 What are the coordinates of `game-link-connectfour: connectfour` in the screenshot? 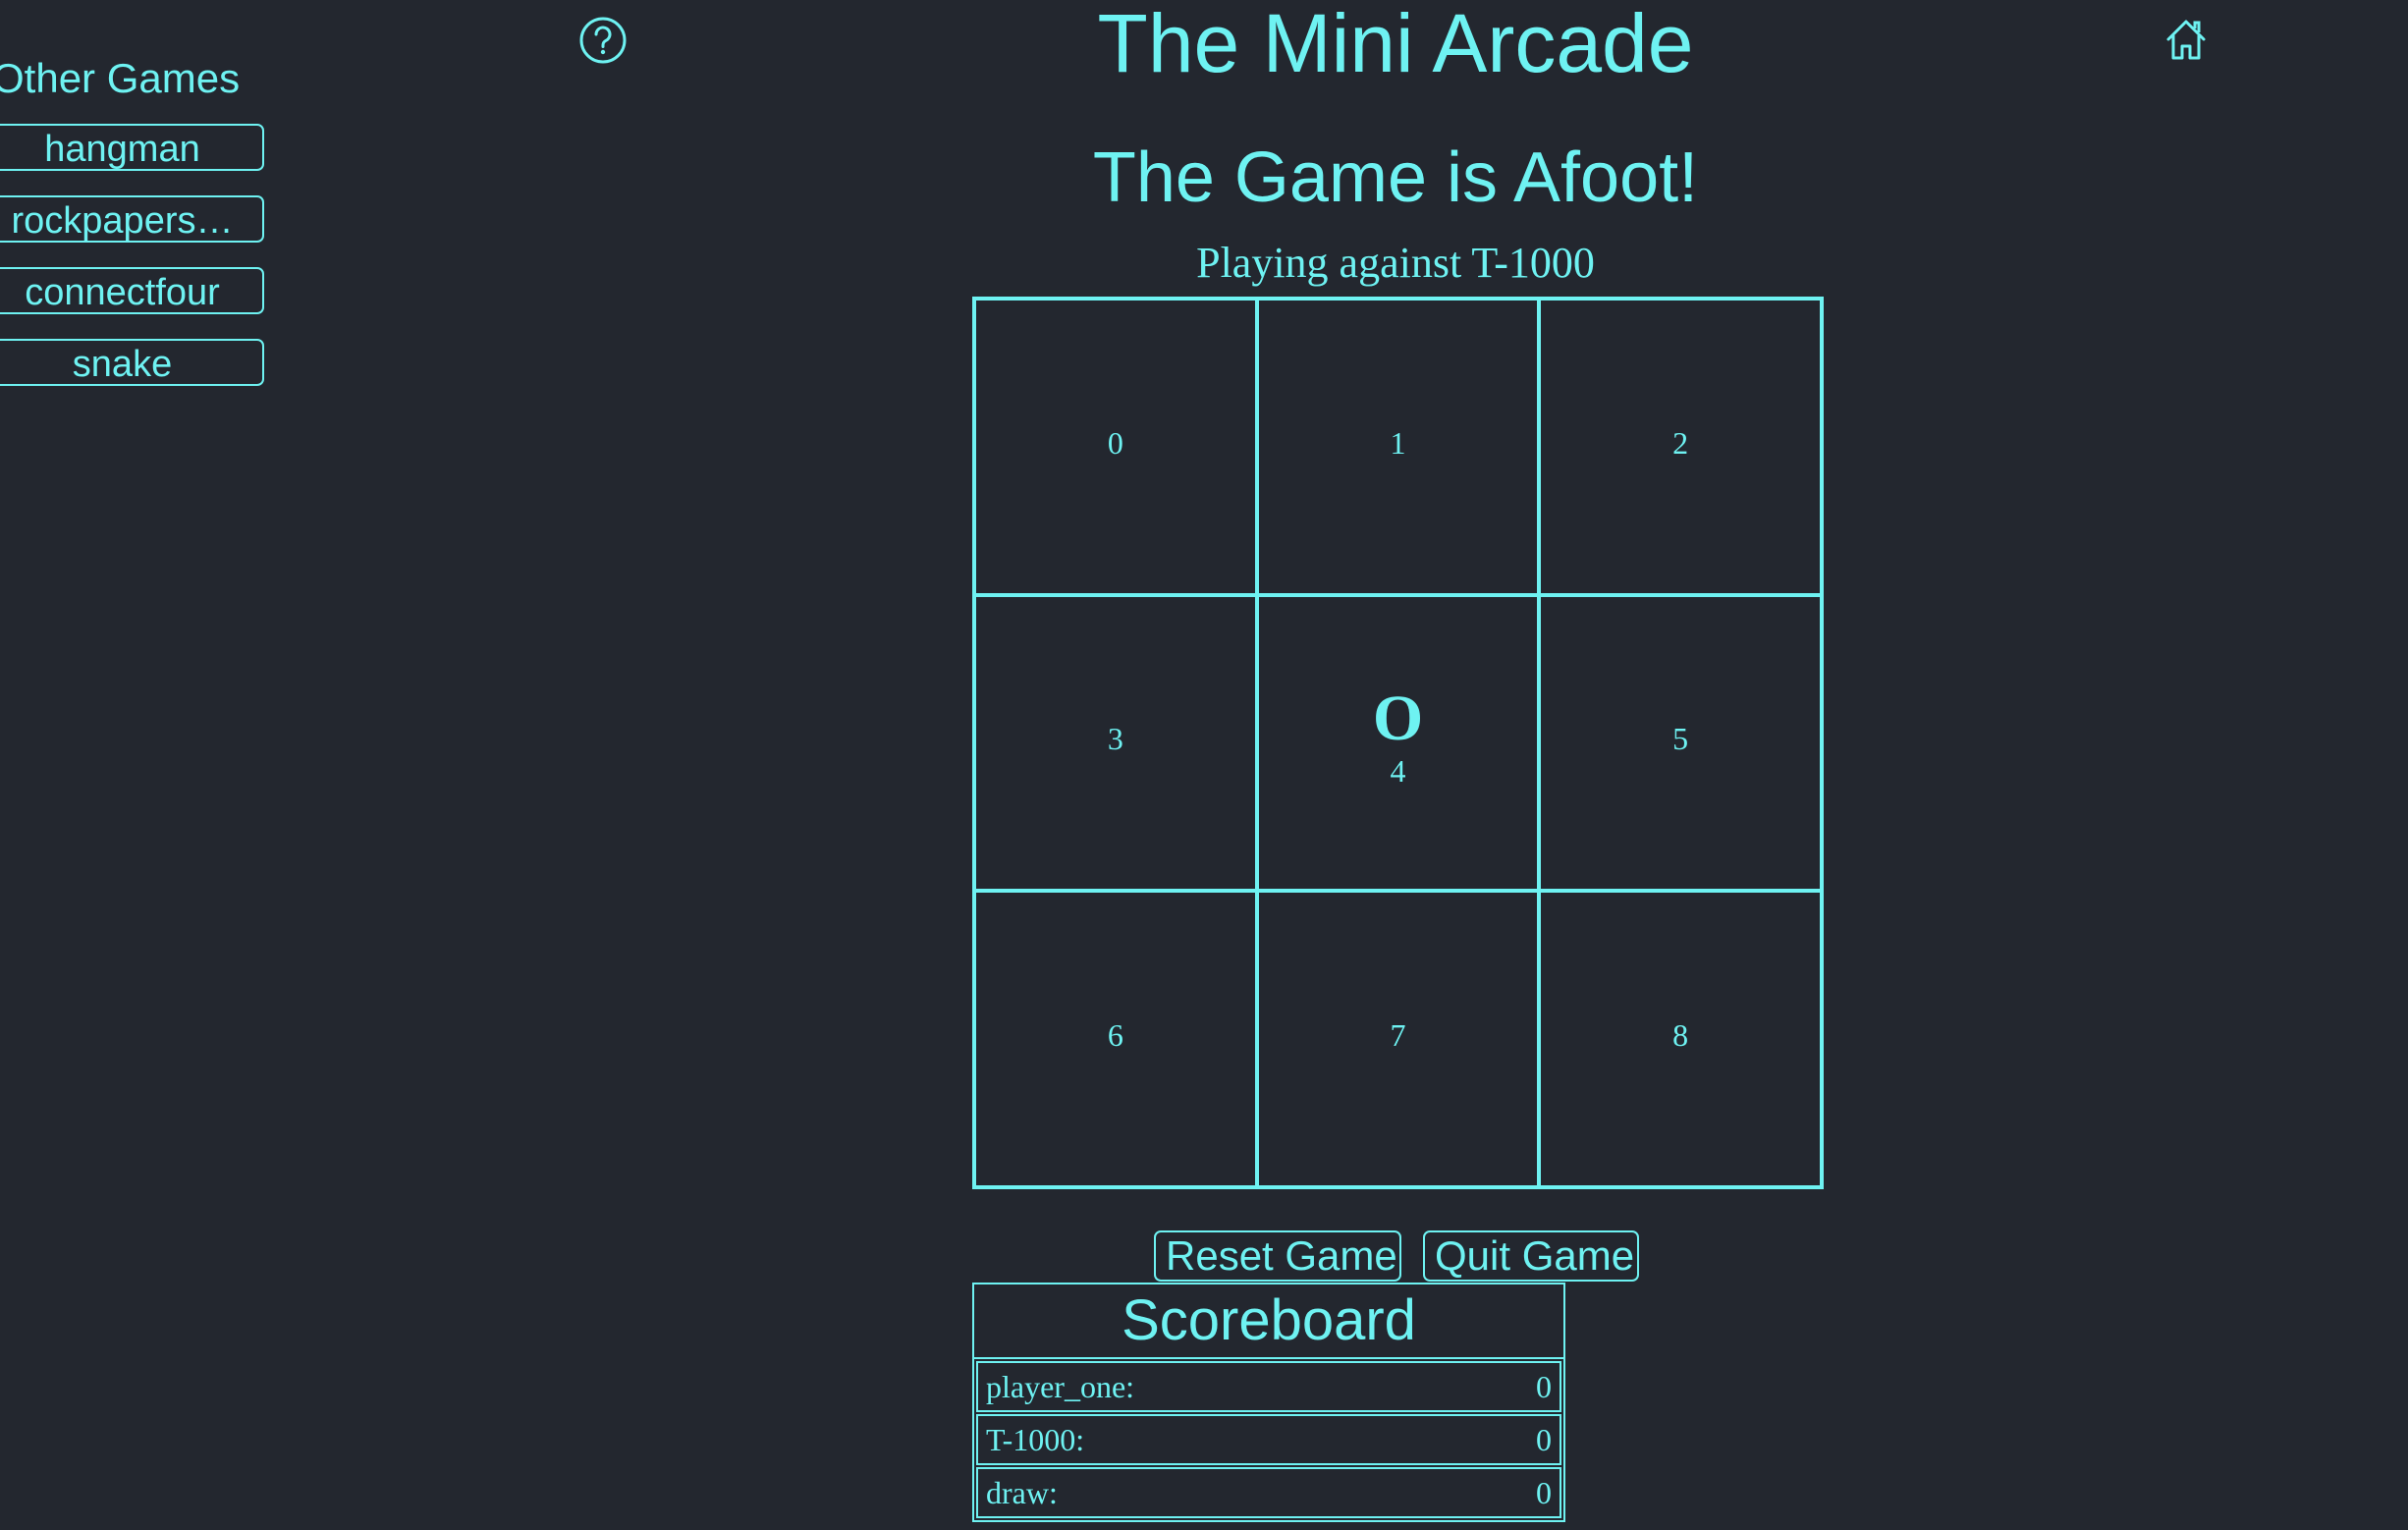 It's located at (132, 290).